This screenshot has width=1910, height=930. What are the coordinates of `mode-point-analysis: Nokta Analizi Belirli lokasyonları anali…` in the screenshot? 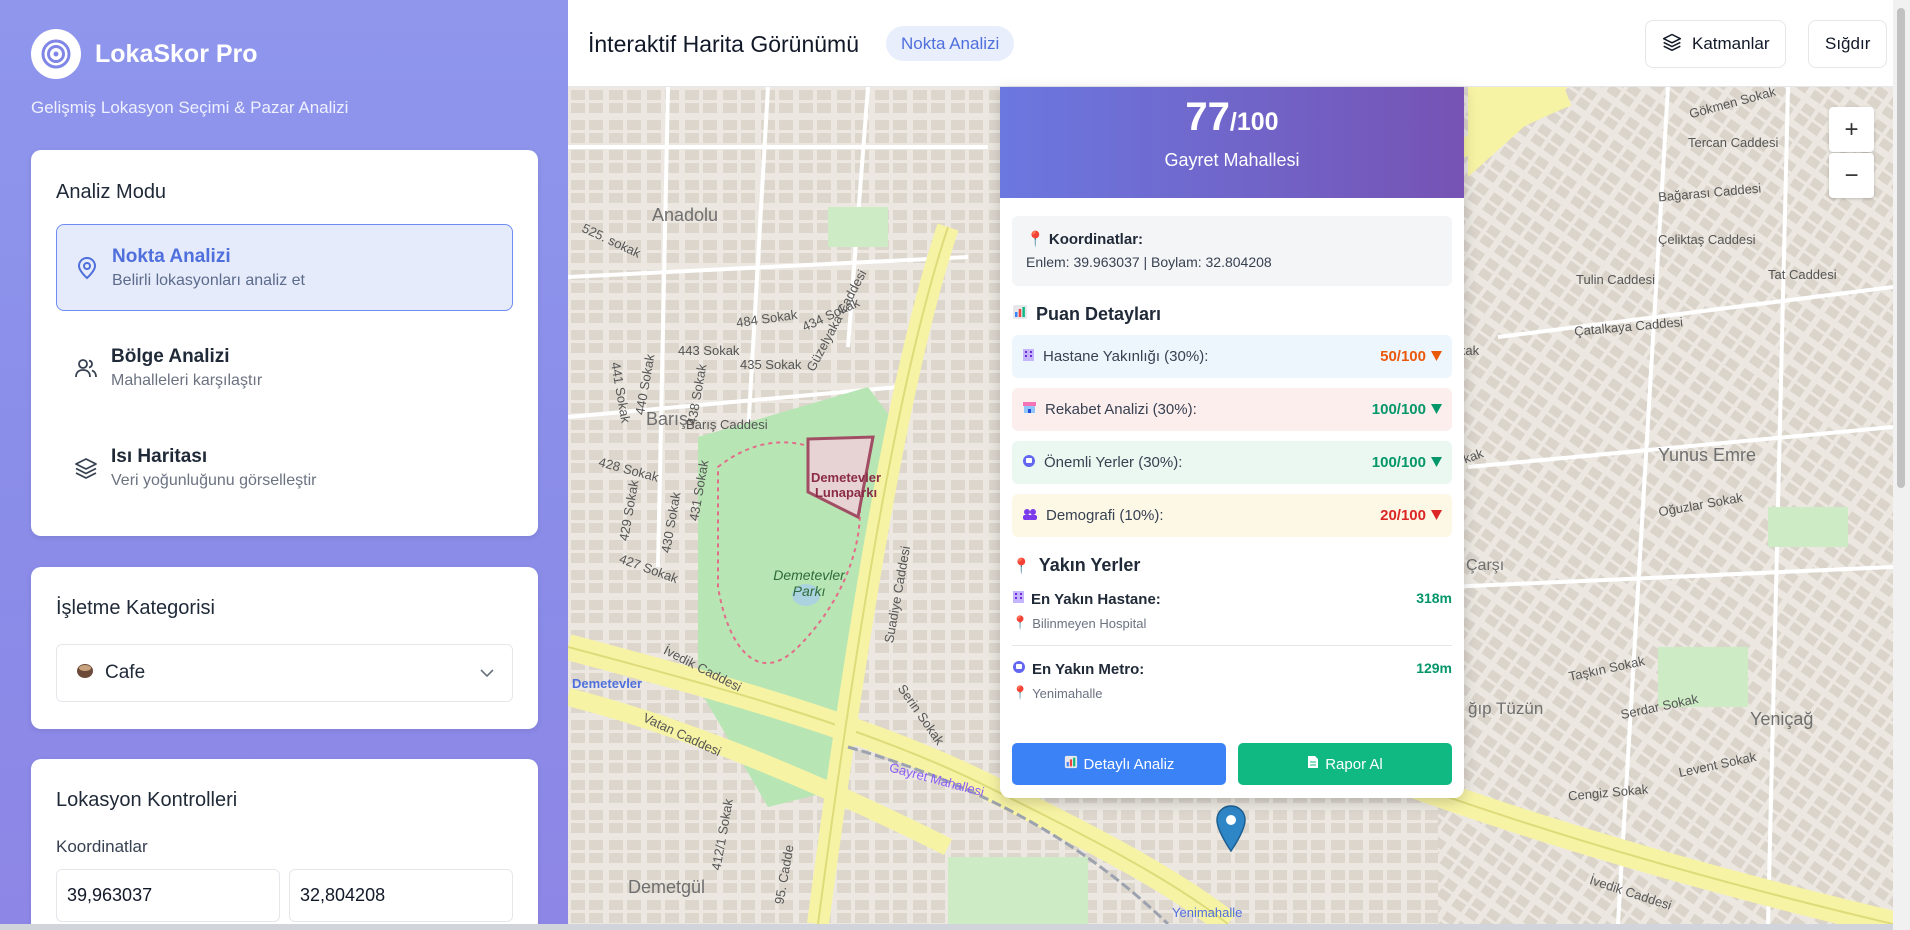 It's located at (284, 267).